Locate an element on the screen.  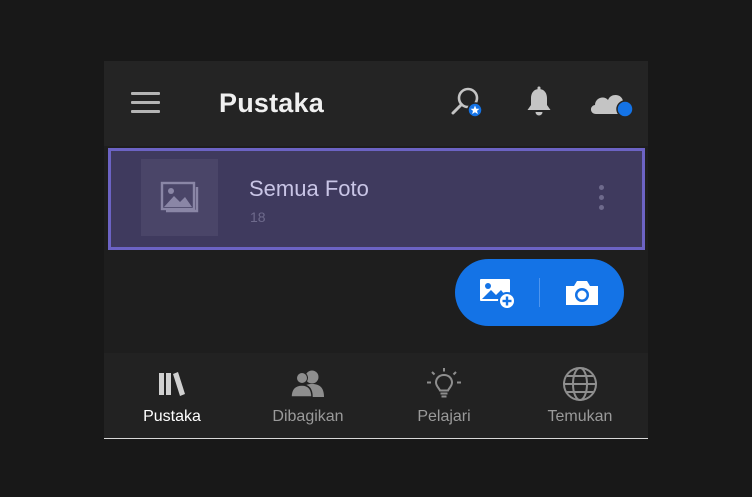
camera-button is located at coordinates (582, 292).